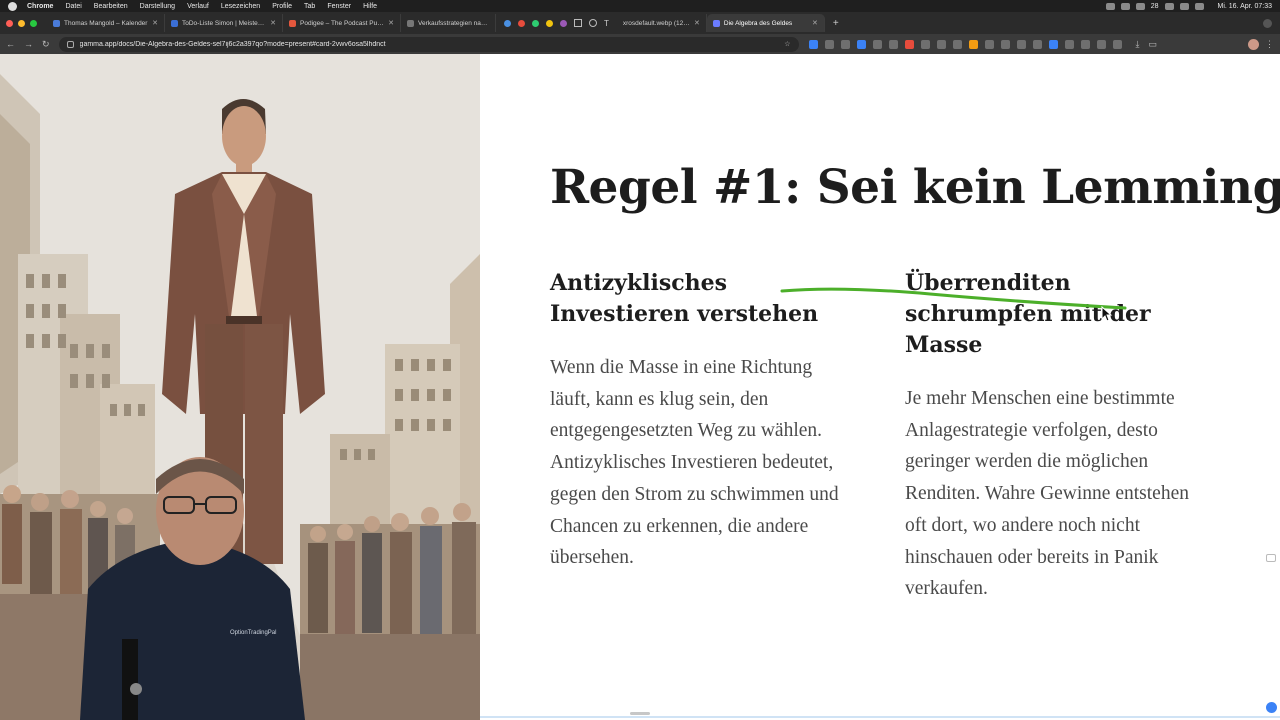  Describe the element at coordinates (507, 23) in the screenshot. I see `blue-pen-icon` at that location.